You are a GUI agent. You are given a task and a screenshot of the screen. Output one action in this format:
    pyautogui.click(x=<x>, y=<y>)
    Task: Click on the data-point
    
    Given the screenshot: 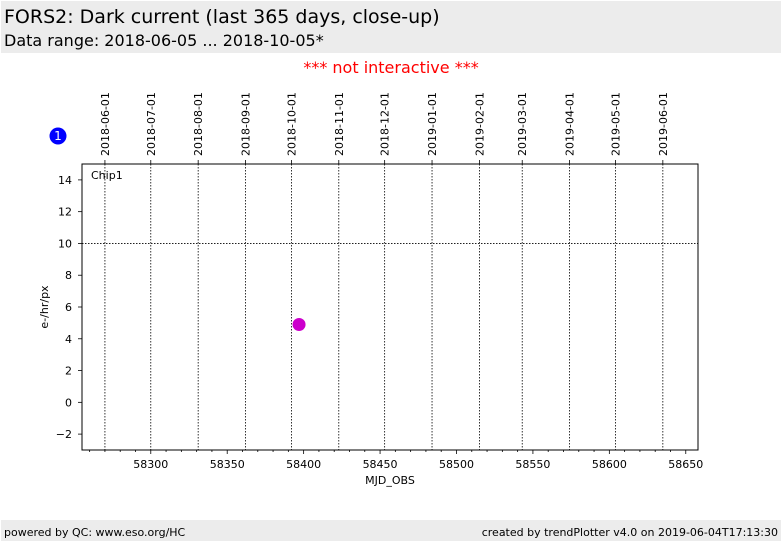 What is the action you would take?
    pyautogui.click(x=299, y=324)
    